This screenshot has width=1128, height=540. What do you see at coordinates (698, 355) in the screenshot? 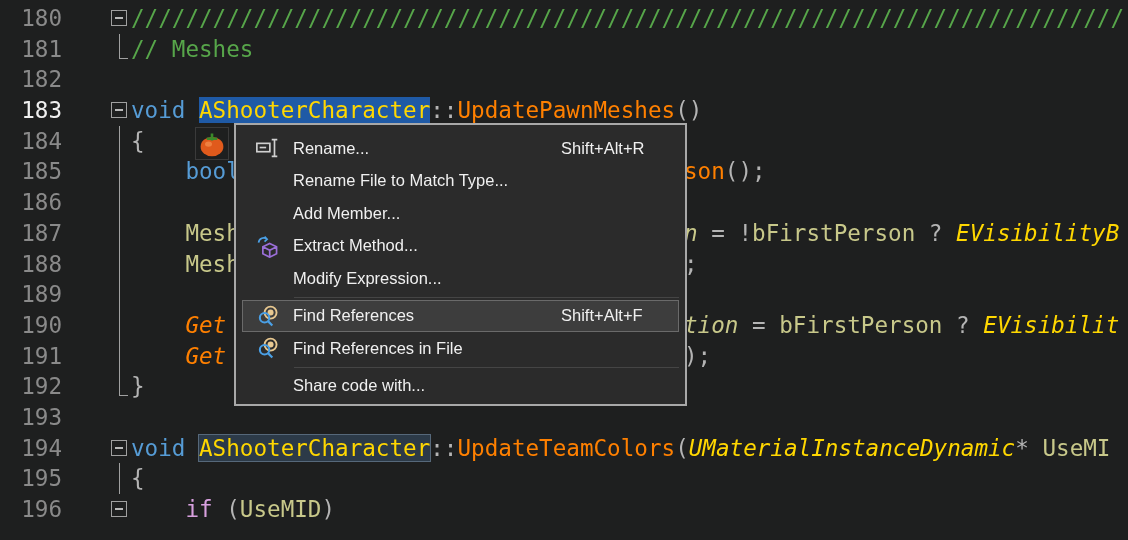
I see `code-token: );` at bounding box center [698, 355].